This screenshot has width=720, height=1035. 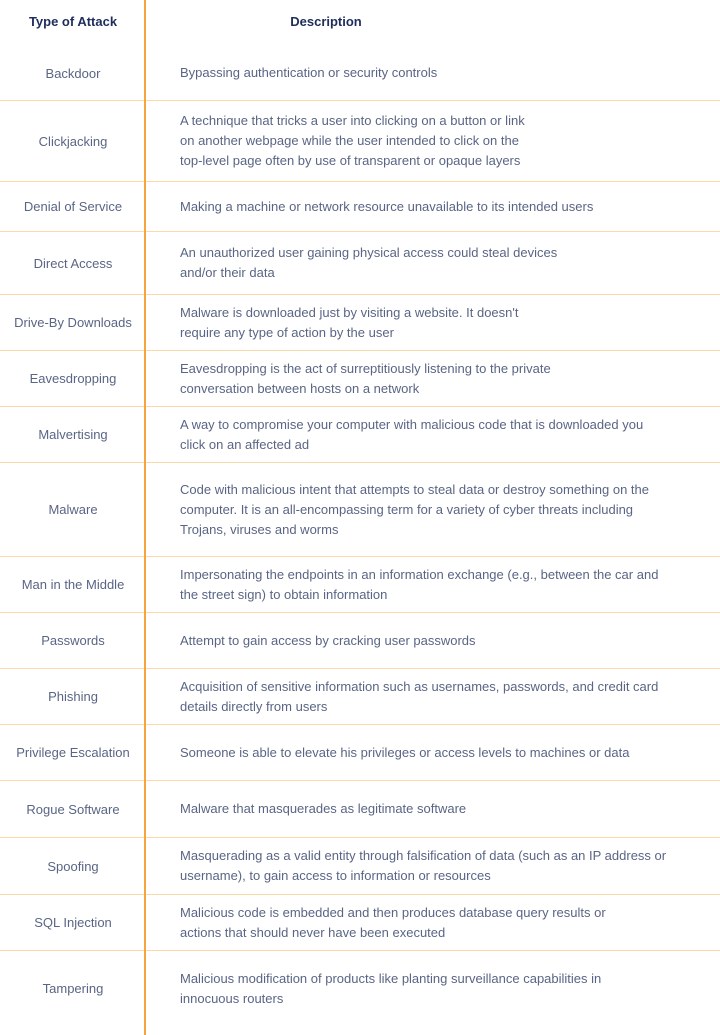 What do you see at coordinates (73, 21) in the screenshot?
I see `column-header-type: Type of Attack` at bounding box center [73, 21].